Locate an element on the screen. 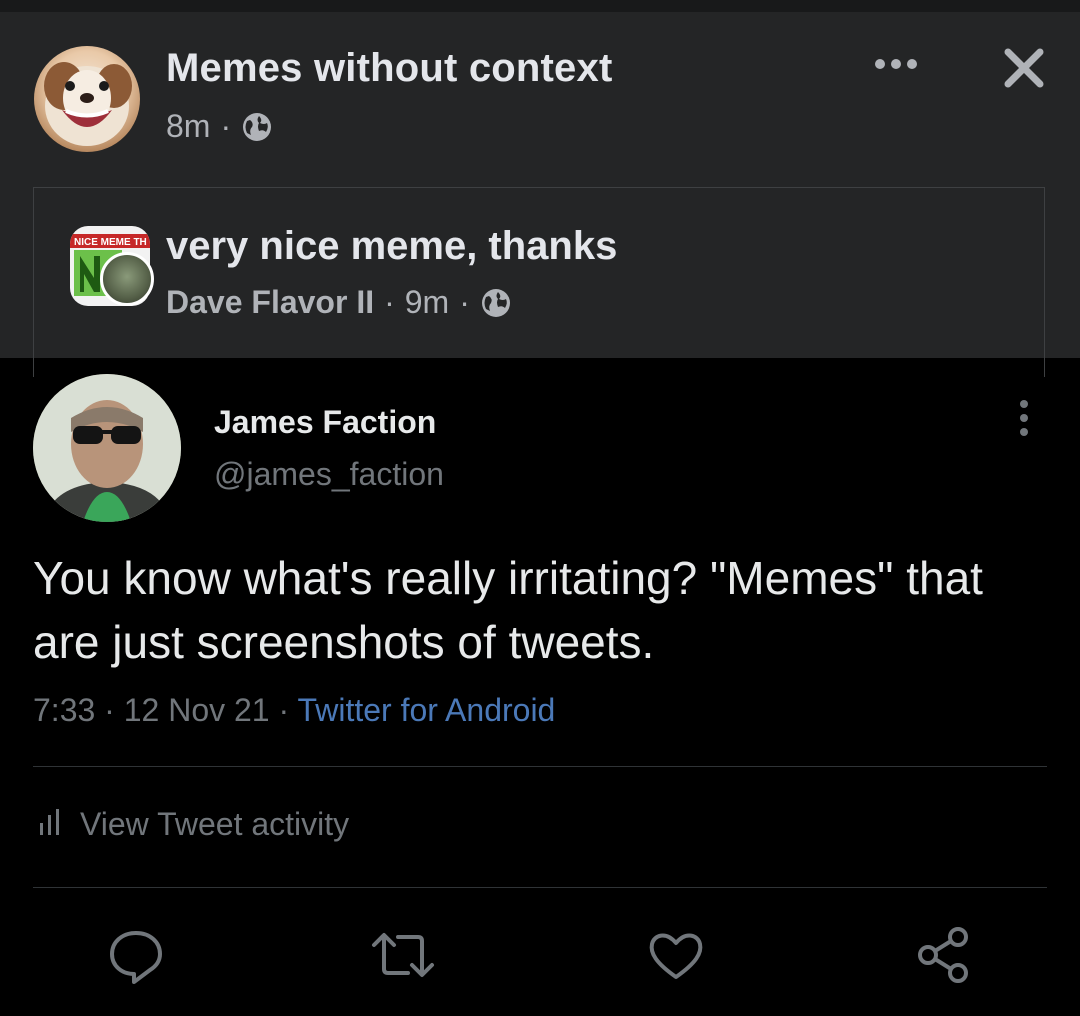  avatar-badge-text: NICE MEME TH is located at coordinates (110, 242).